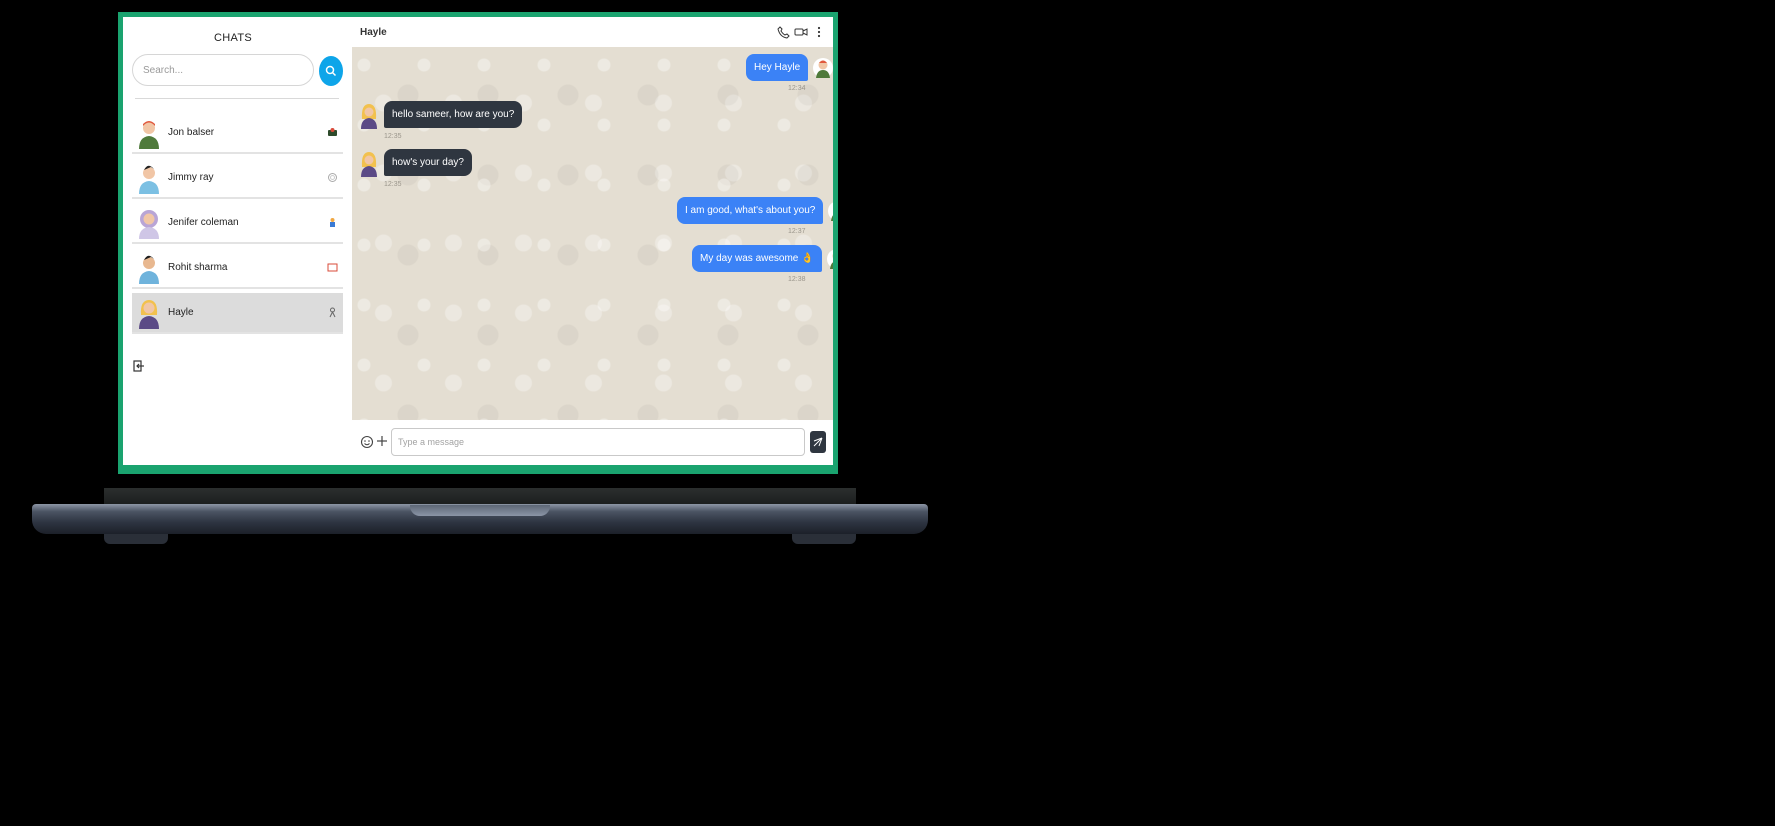  I want to click on video-icon, so click(801, 32).